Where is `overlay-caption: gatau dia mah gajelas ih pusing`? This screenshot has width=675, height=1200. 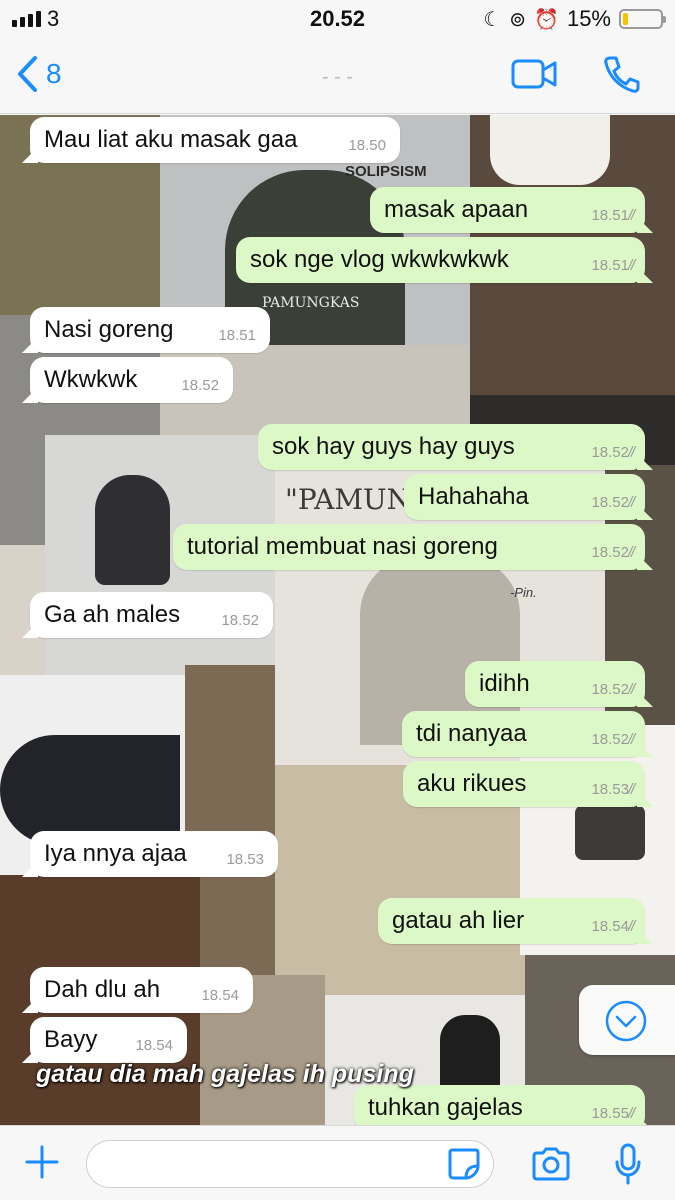 overlay-caption: gatau dia mah gajelas ih pusing is located at coordinates (225, 1074).